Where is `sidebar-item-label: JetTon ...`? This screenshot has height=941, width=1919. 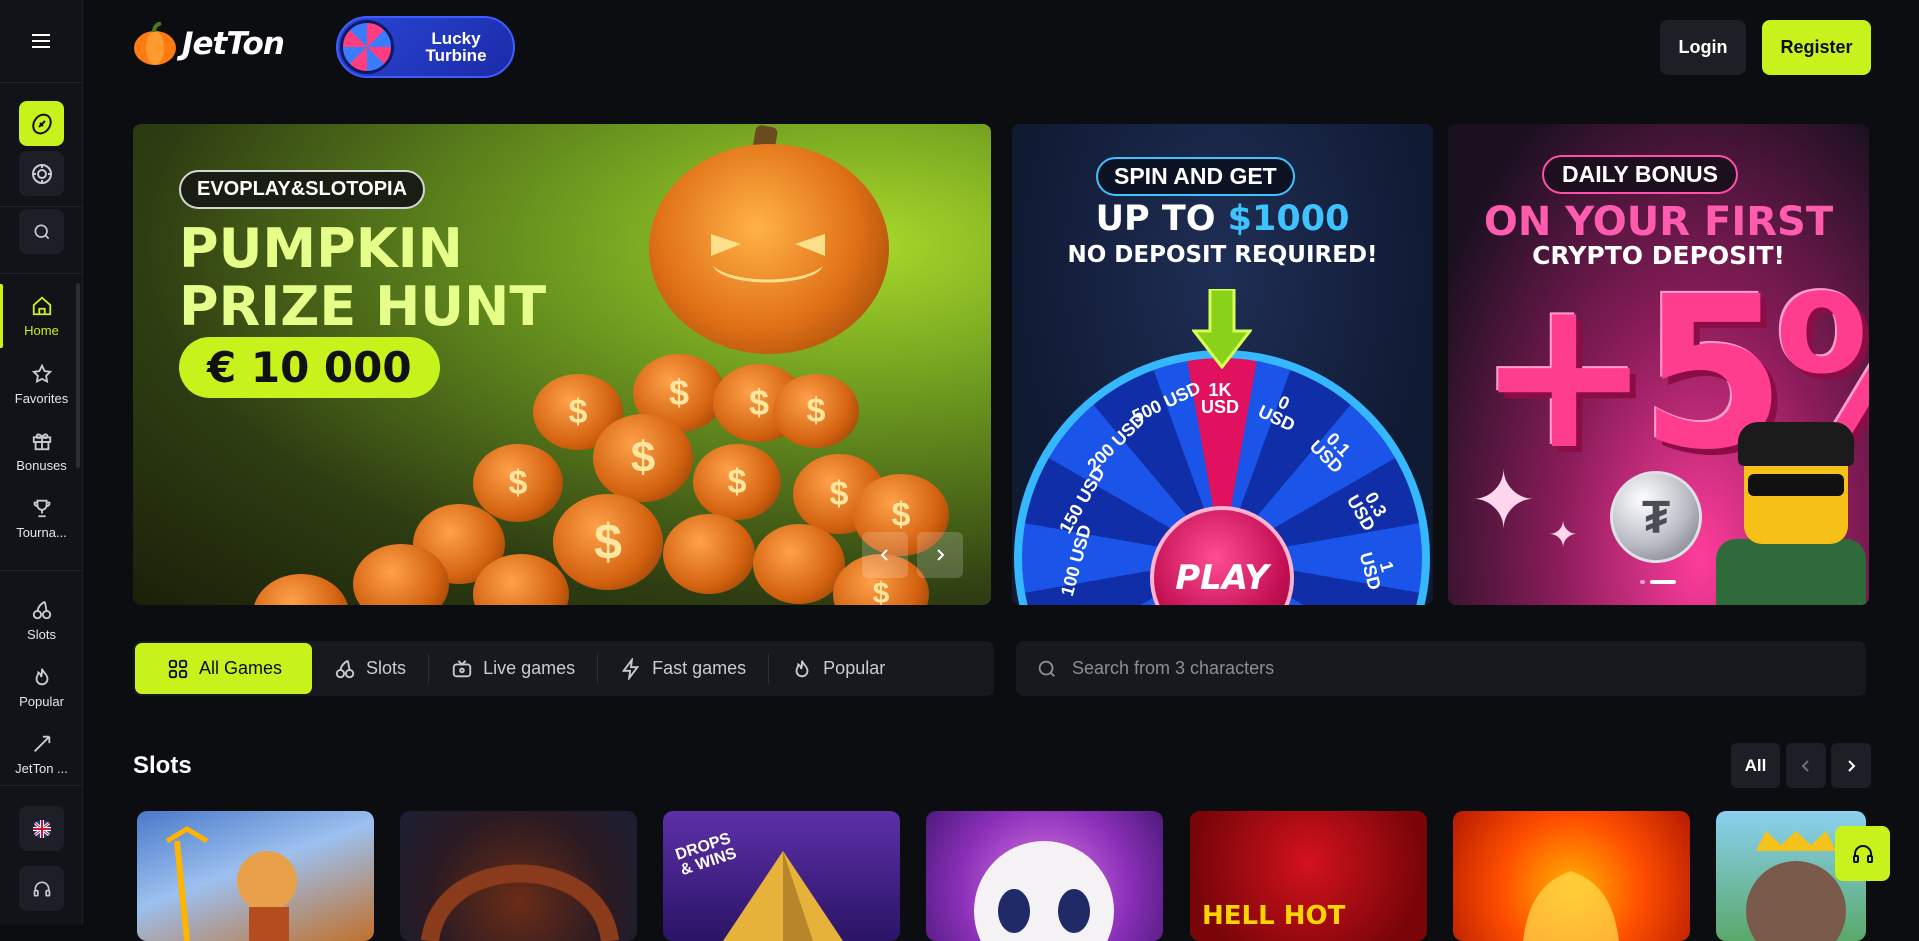
sidebar-item-label: JetTon ... is located at coordinates (41, 768).